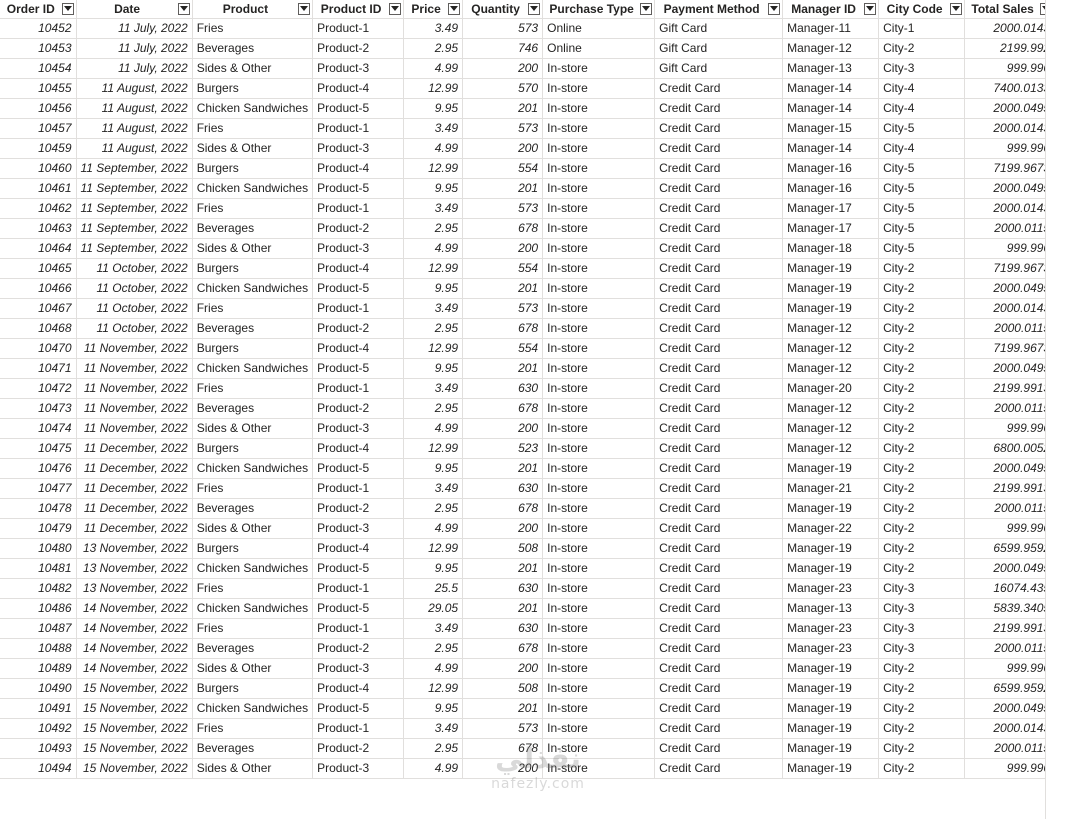 This screenshot has height=819, width=1070. I want to click on cell-date: 15 November, 2022, so click(134, 708).